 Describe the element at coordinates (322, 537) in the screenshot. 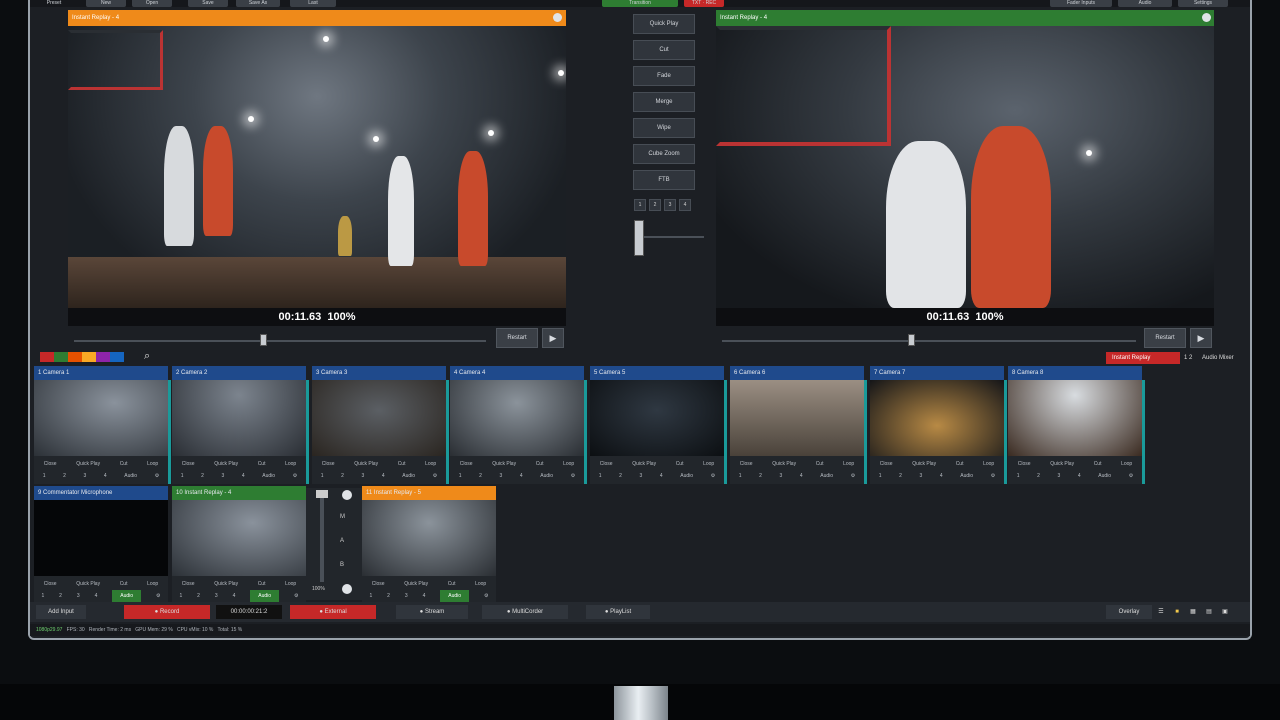

I see `master-fader-track` at that location.